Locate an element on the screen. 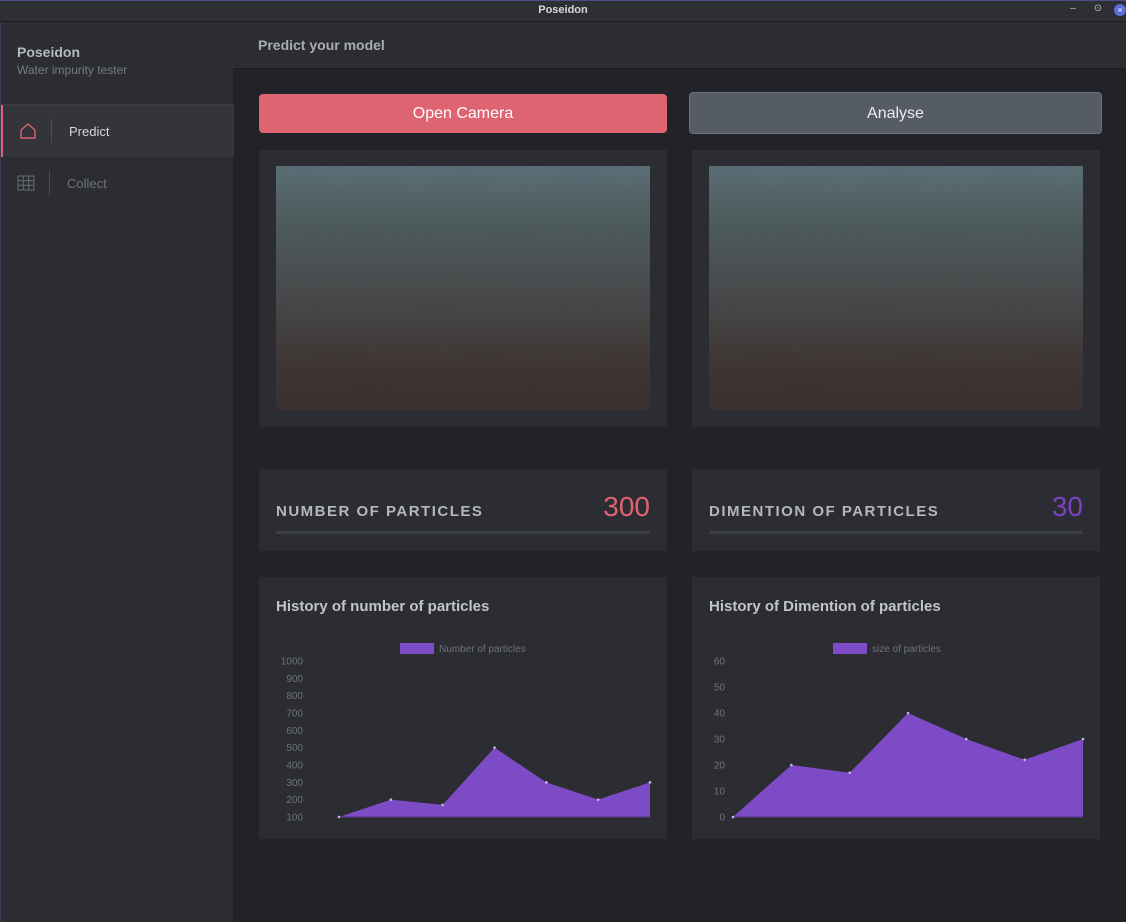 This screenshot has height=922, width=1126. y-tick-label: 40 is located at coordinates (720, 714).